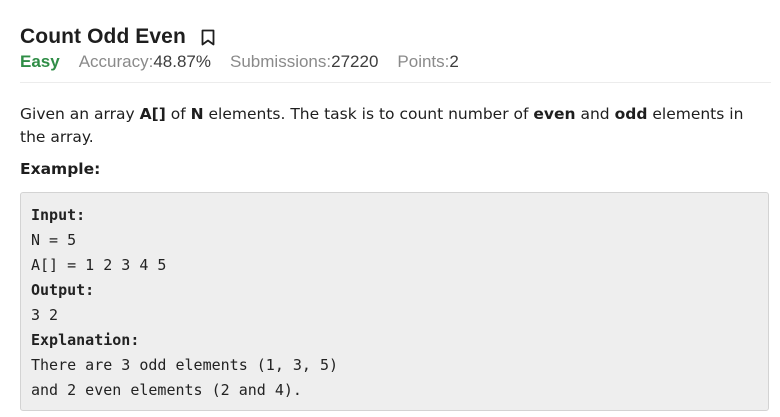 The image size is (780, 417). Describe the element at coordinates (99, 265) in the screenshot. I see `input-line: A[] = 1 2 3 4 5` at that location.